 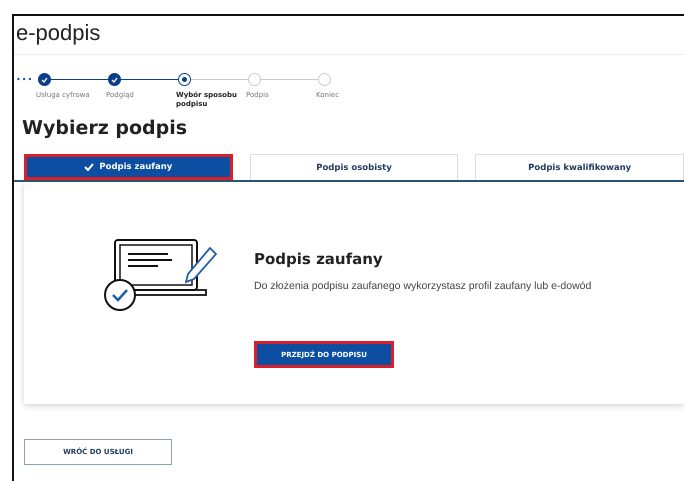 What do you see at coordinates (318, 259) in the screenshot?
I see `panel-title: Podpis zaufany` at bounding box center [318, 259].